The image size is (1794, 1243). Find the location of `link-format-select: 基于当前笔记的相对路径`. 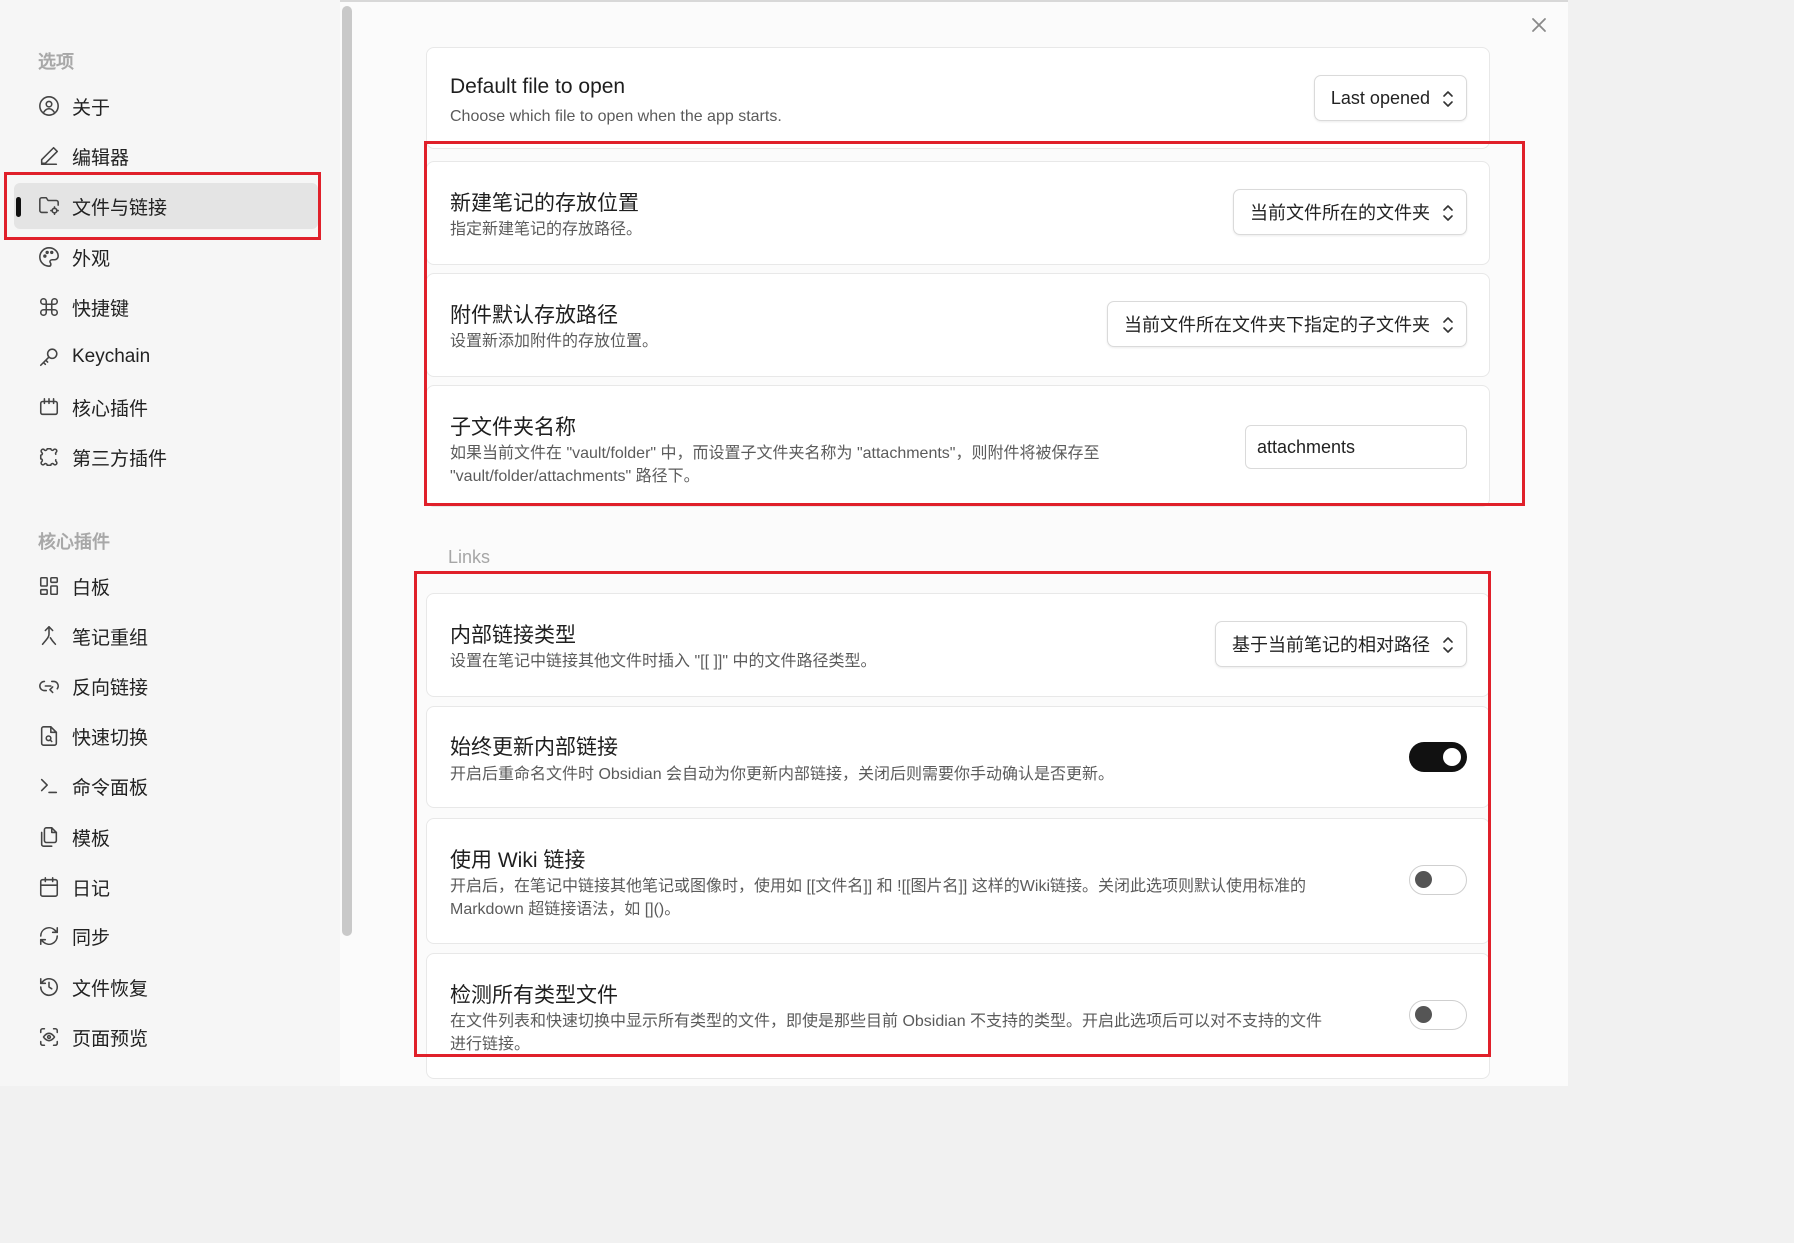

link-format-select: 基于当前笔记的相对路径 is located at coordinates (1341, 644).